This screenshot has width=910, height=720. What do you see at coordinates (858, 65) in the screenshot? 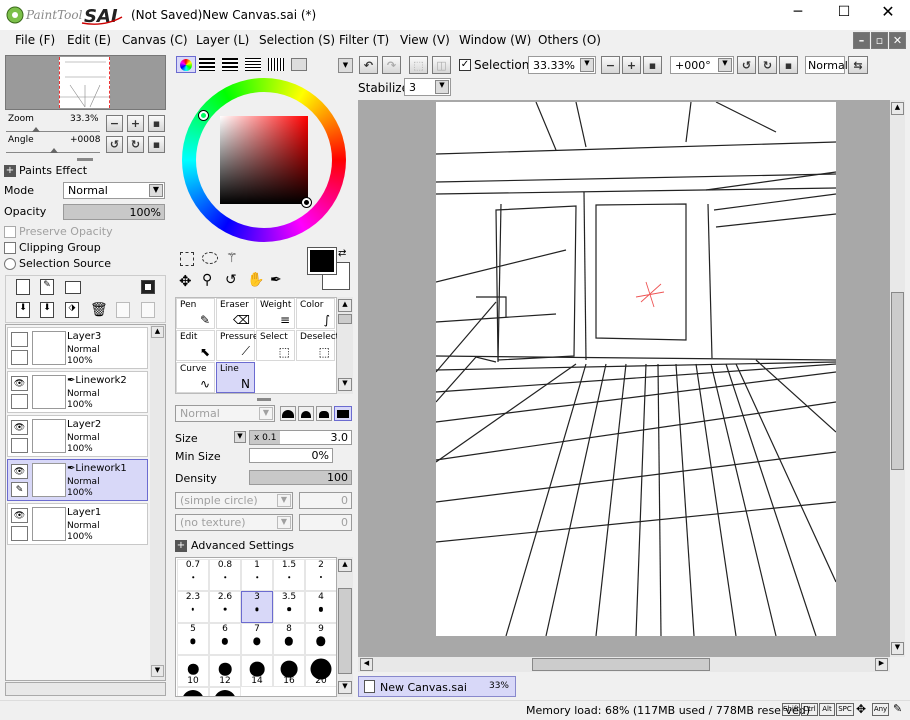
I see `flip-horizontal-button: ⇆` at bounding box center [858, 65].